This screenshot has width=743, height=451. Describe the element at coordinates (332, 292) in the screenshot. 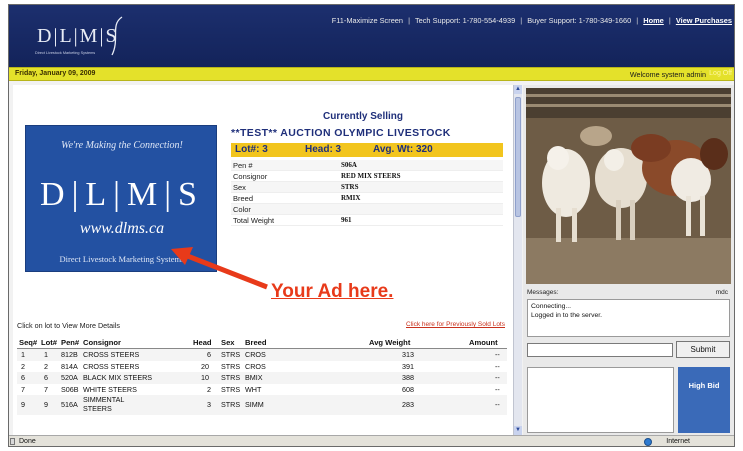

I see `your-ad-here-link: Your Ad here.` at that location.